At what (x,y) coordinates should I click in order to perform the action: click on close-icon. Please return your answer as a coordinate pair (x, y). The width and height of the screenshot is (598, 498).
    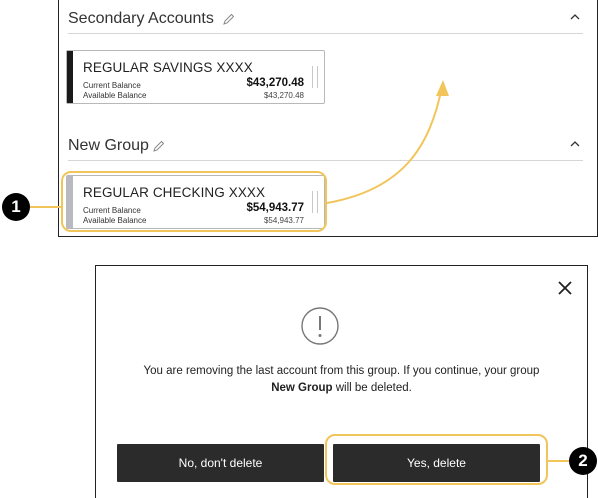
    Looking at the image, I should click on (565, 288).